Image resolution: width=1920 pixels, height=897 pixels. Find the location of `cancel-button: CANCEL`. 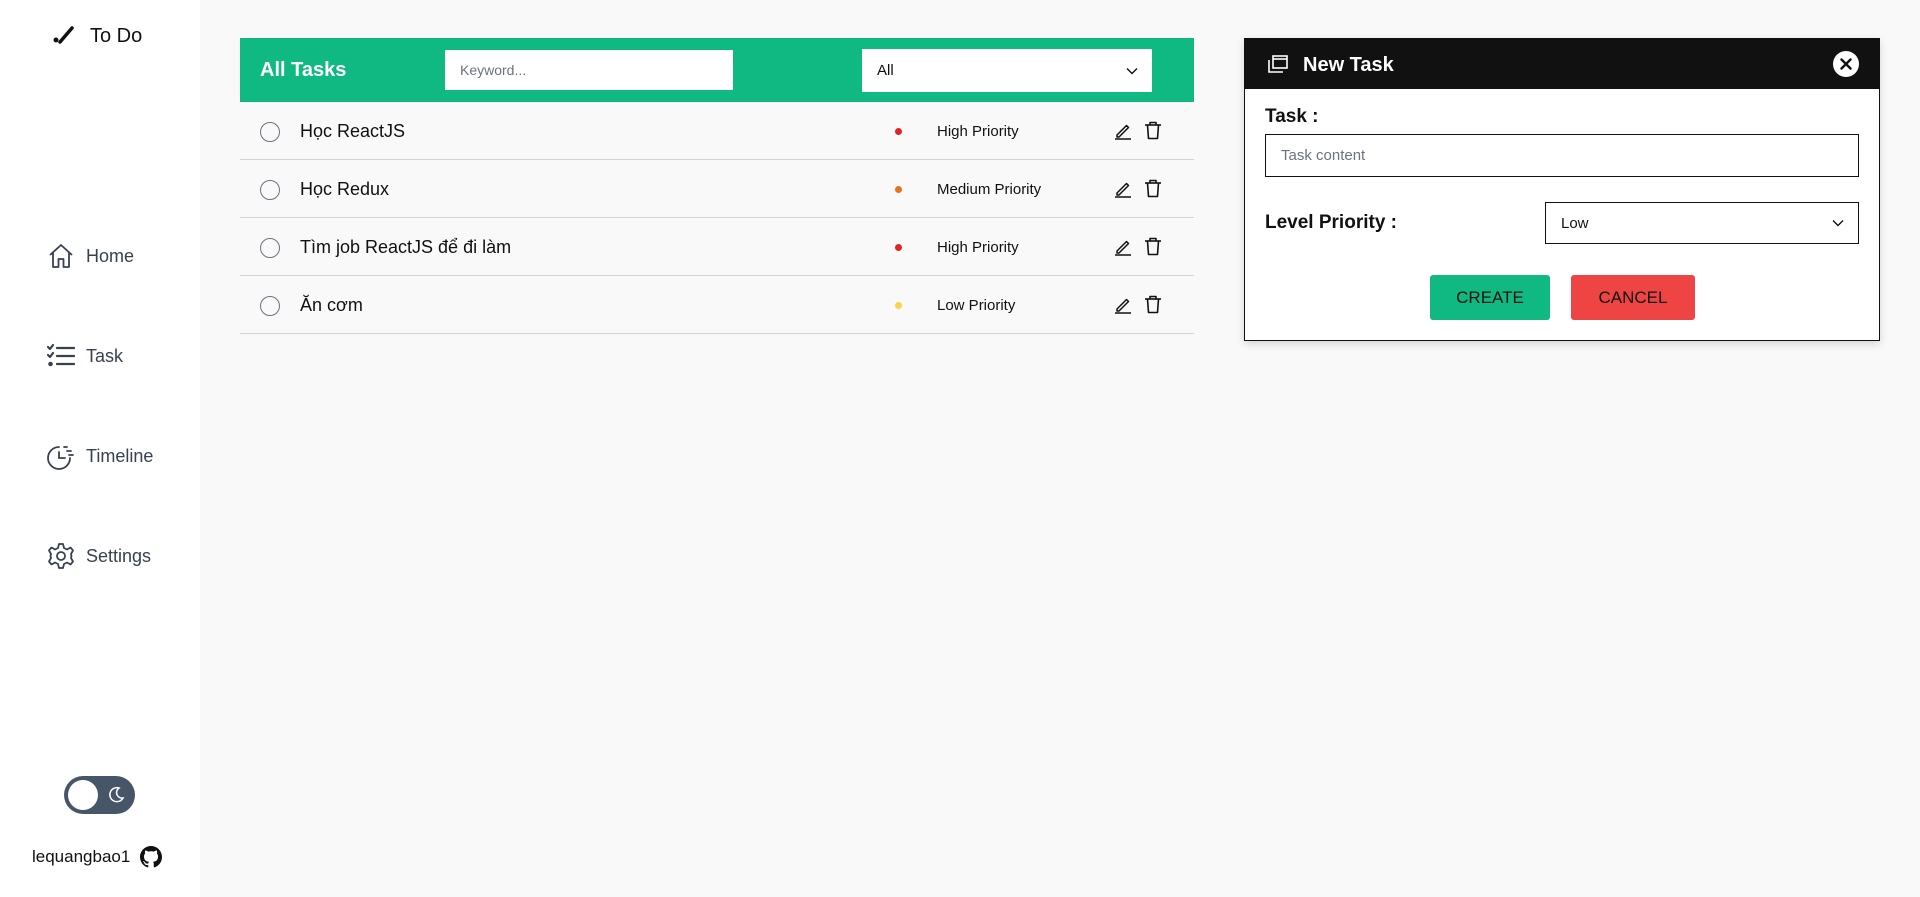

cancel-button: CANCEL is located at coordinates (1633, 297).